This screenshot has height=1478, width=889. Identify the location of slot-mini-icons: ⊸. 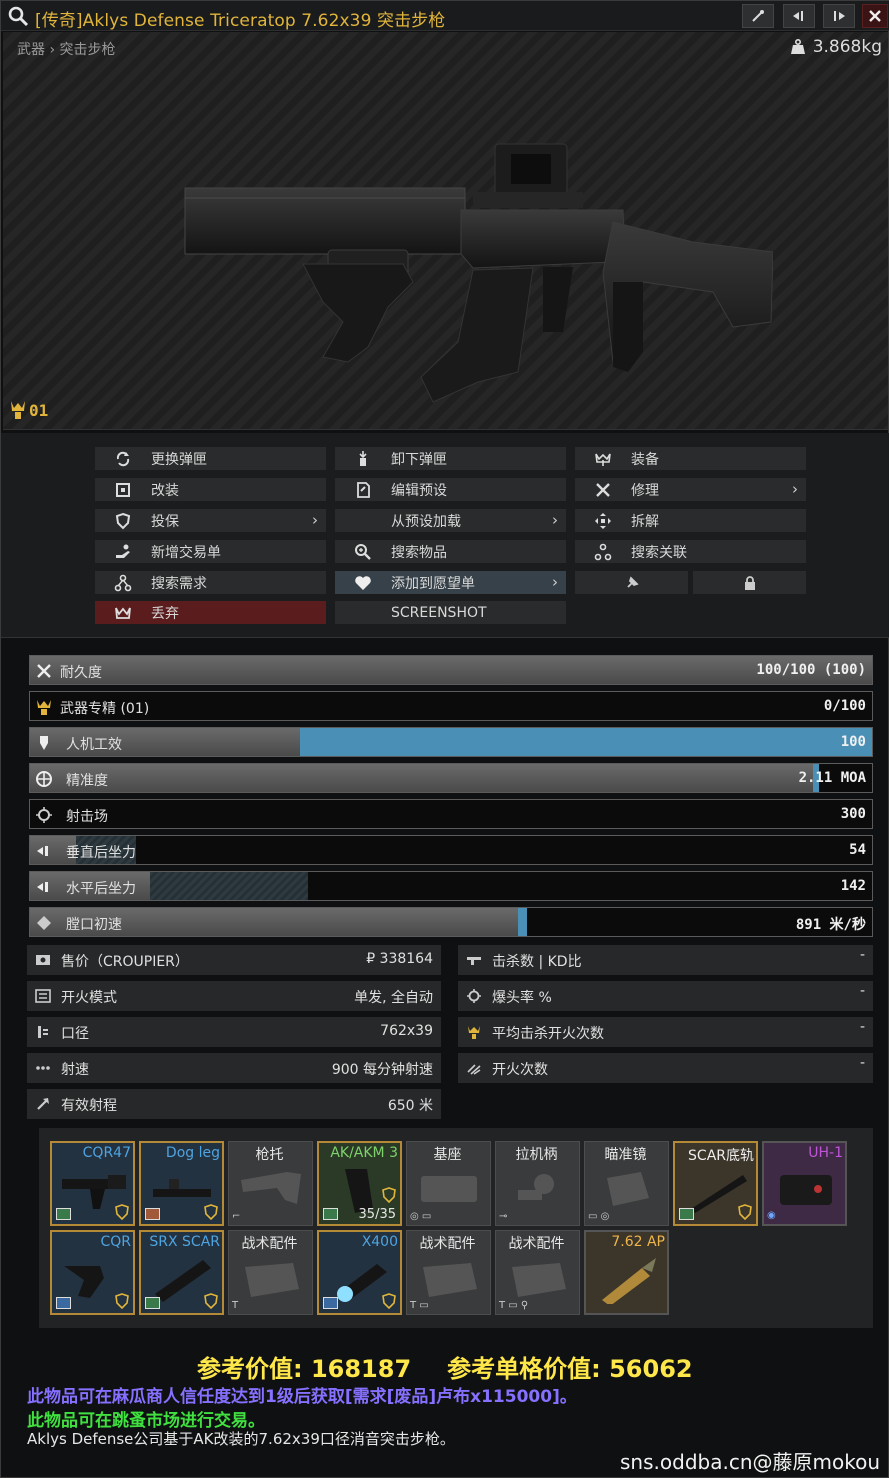
(503, 1216).